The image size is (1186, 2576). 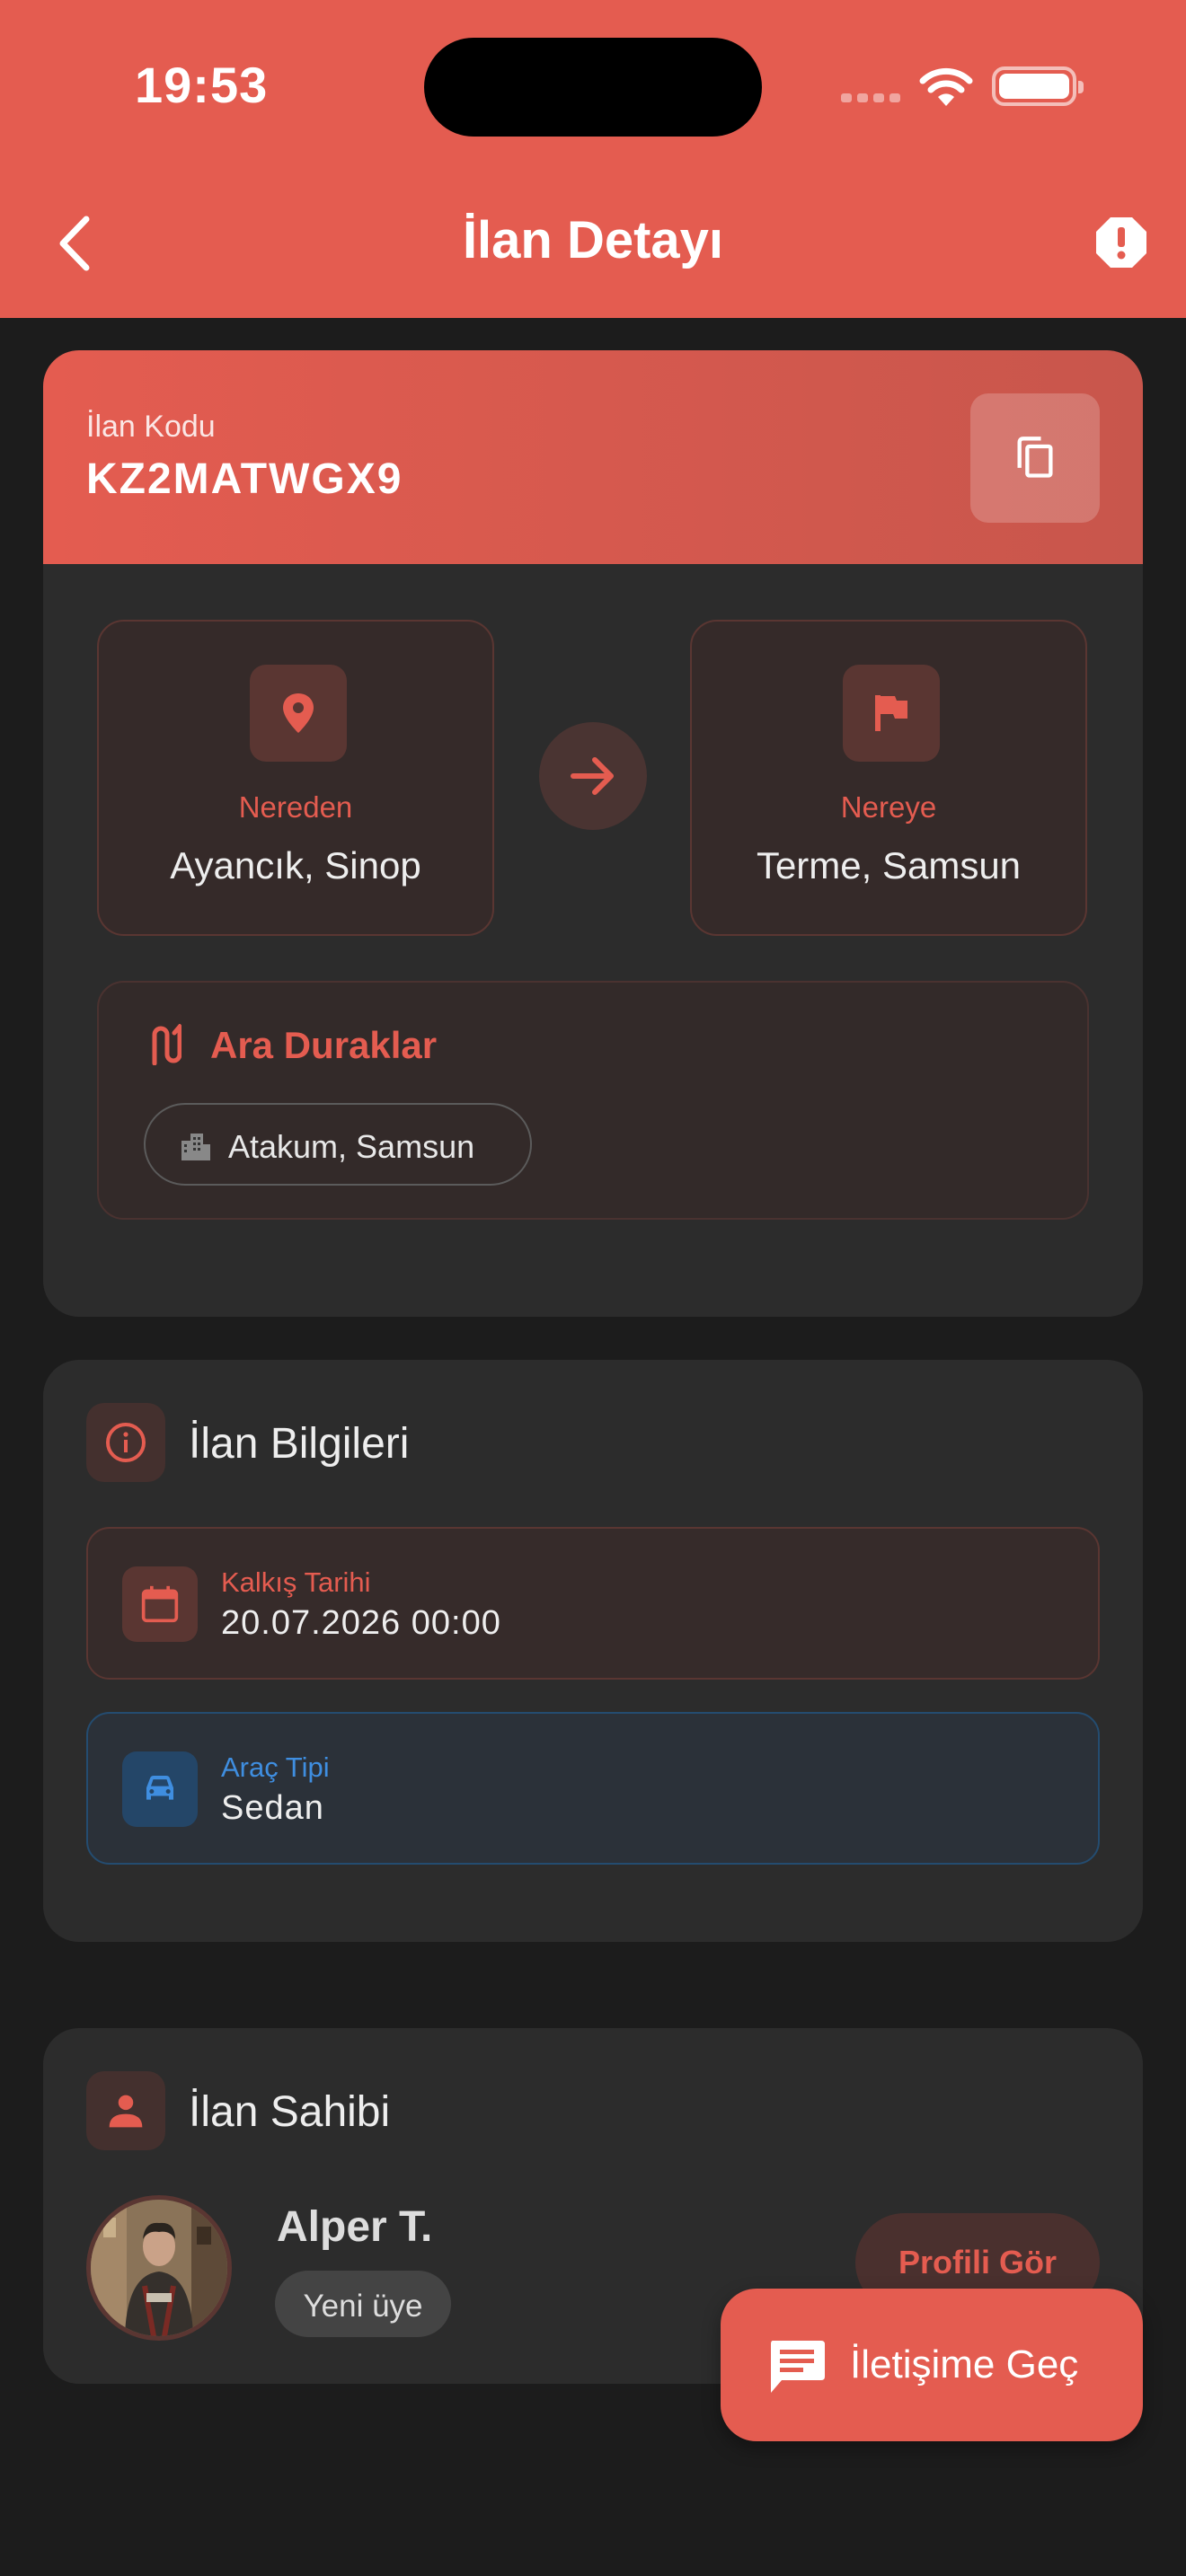 I want to click on chat-icon, so click(x=798, y=2367).